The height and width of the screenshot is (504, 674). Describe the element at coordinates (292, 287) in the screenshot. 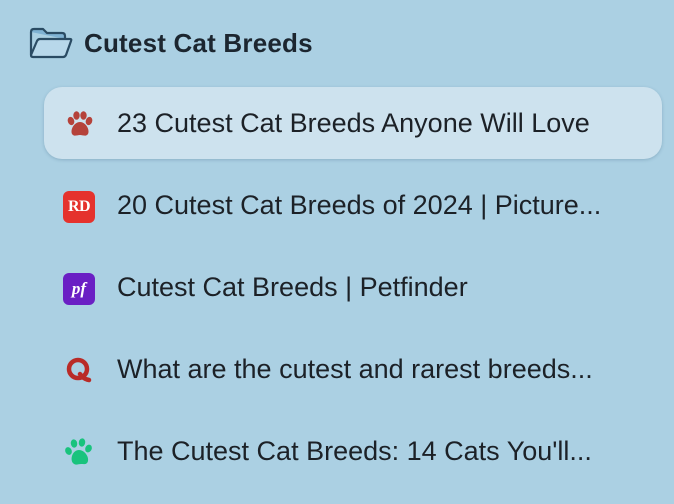

I see `tab-title: Cutest Cat Breeds | Petfinder` at that location.